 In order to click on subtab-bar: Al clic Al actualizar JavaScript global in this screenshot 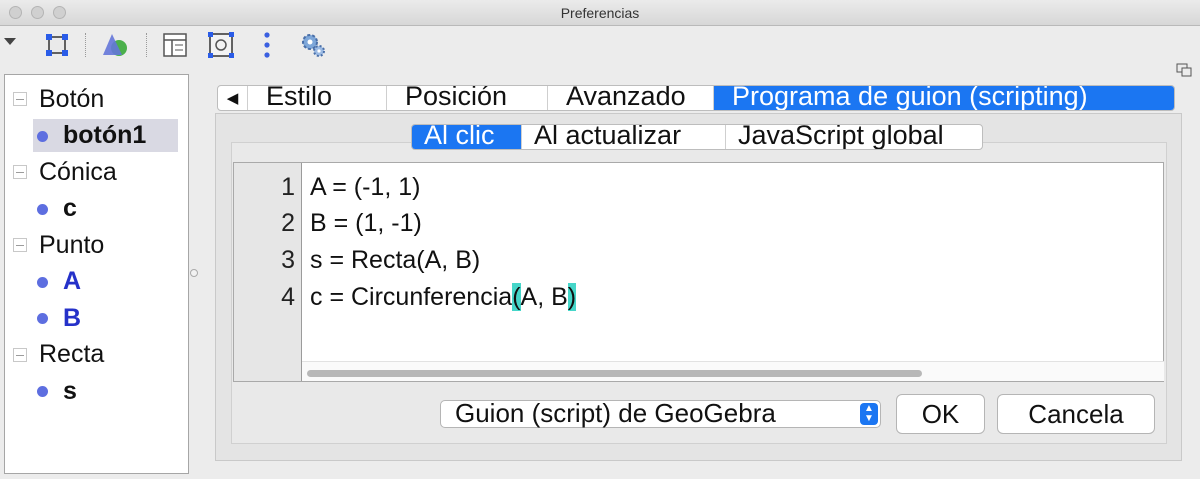, I will do `click(697, 137)`.